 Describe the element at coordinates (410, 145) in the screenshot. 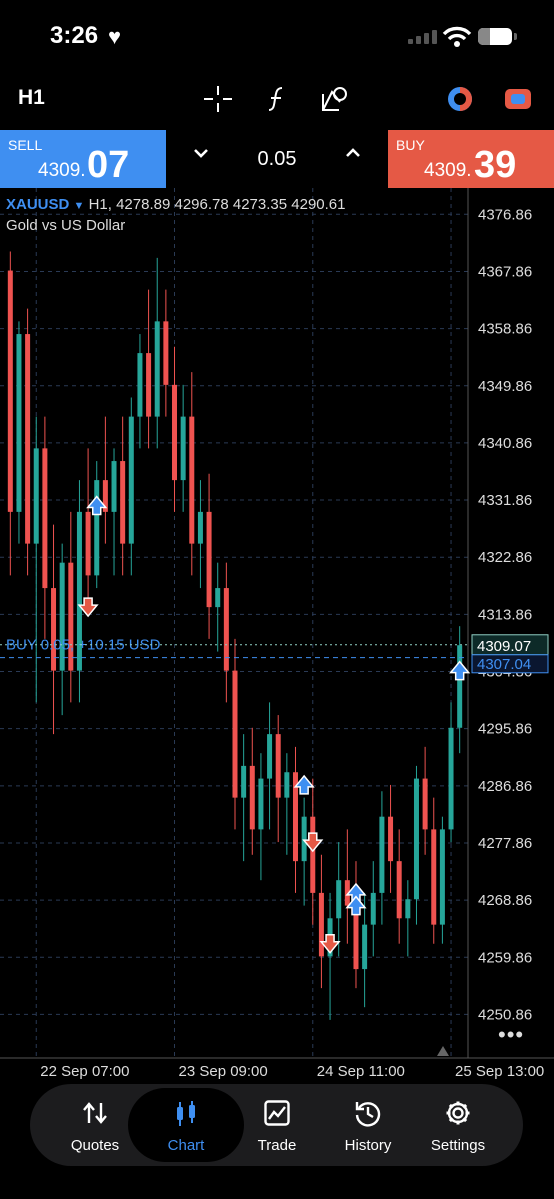

I see `buy-label: BUY` at that location.